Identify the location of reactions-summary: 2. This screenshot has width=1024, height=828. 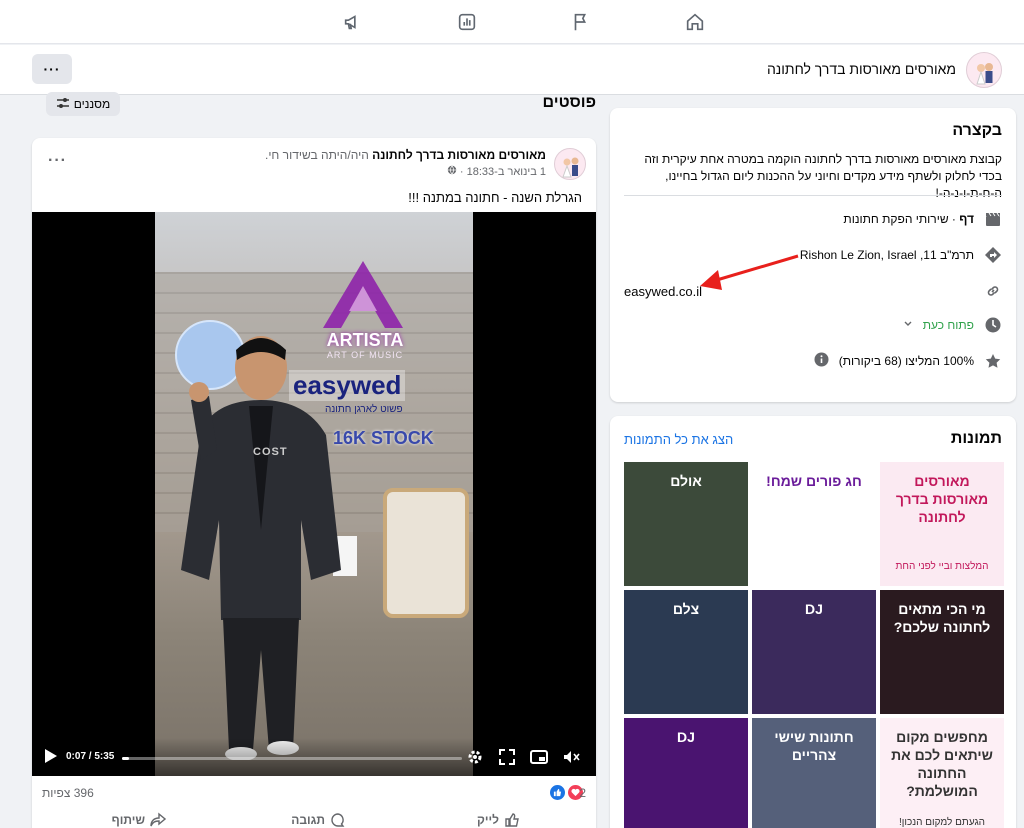
(568, 792).